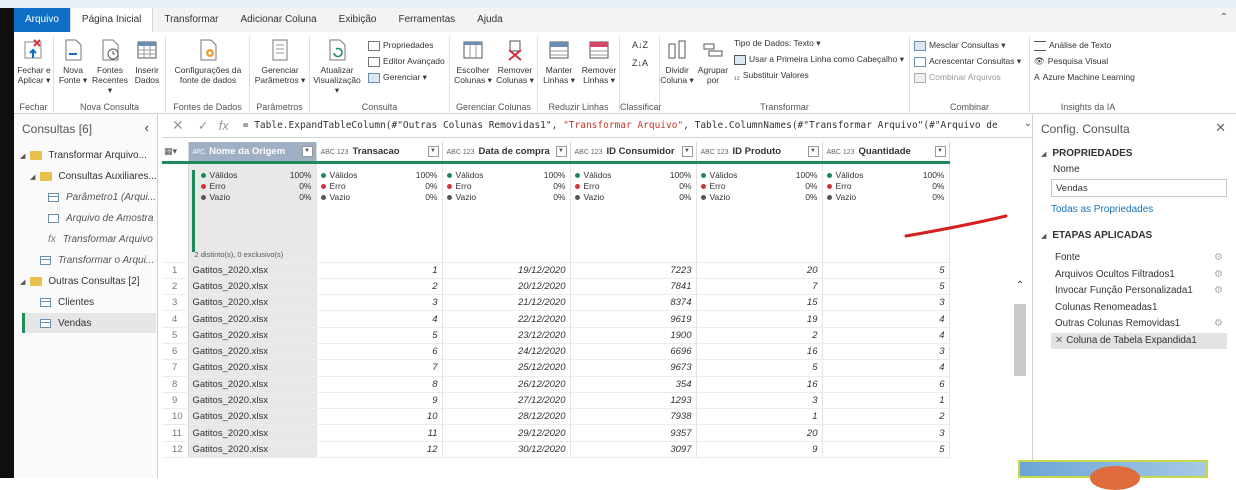 This screenshot has width=1236, height=490. What do you see at coordinates (100, 218) in the screenshot?
I see `query-arquivo-amostra: Arquivo de Amostra` at bounding box center [100, 218].